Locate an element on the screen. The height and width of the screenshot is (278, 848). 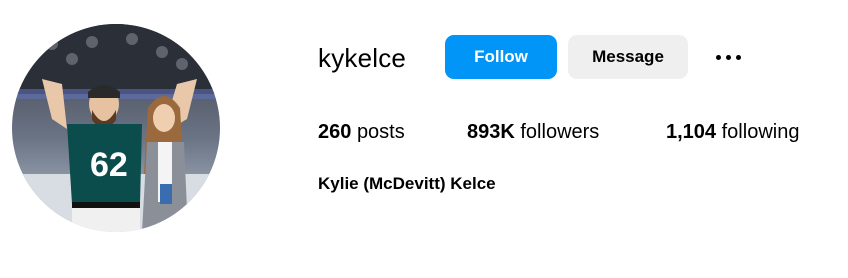
follow-button: Follow is located at coordinates (501, 57).